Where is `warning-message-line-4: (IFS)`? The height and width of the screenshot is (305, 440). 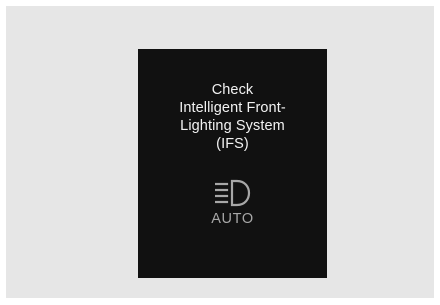
warning-message-line-4: (IFS) is located at coordinates (232, 144).